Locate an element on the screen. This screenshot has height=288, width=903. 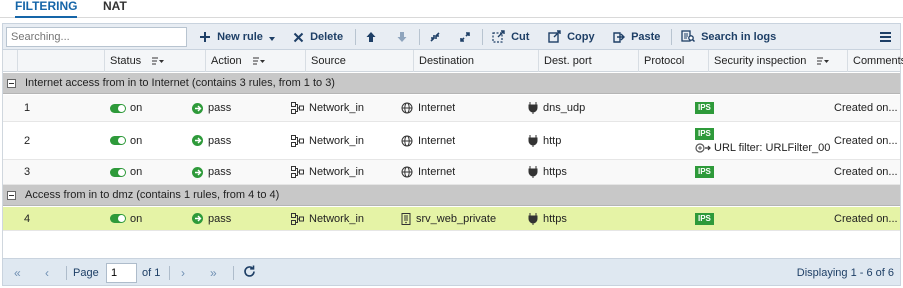
header-comments: Comments is located at coordinates (875, 61).